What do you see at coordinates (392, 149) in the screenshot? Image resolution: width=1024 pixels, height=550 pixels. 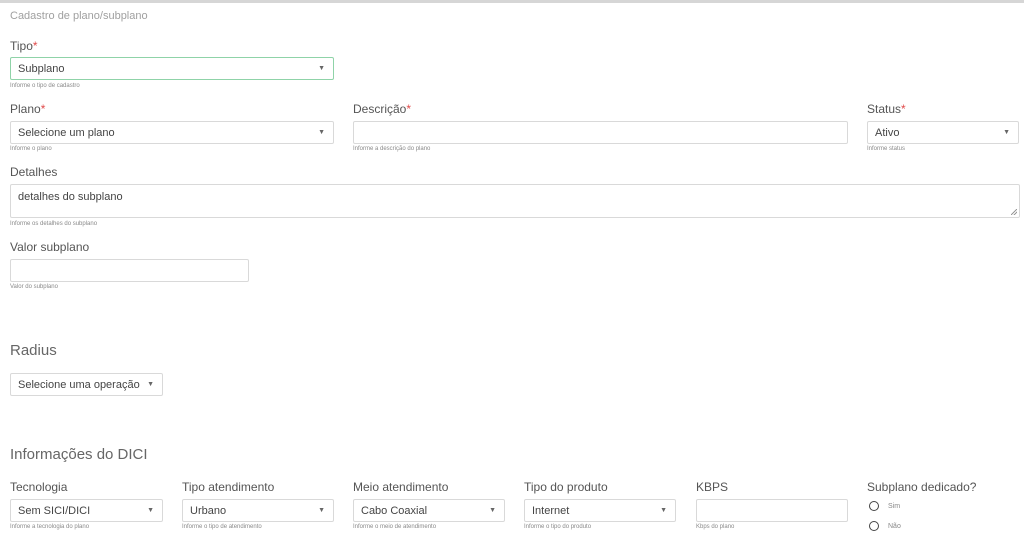 I see `descricao-help: Informe a descrição do plano` at bounding box center [392, 149].